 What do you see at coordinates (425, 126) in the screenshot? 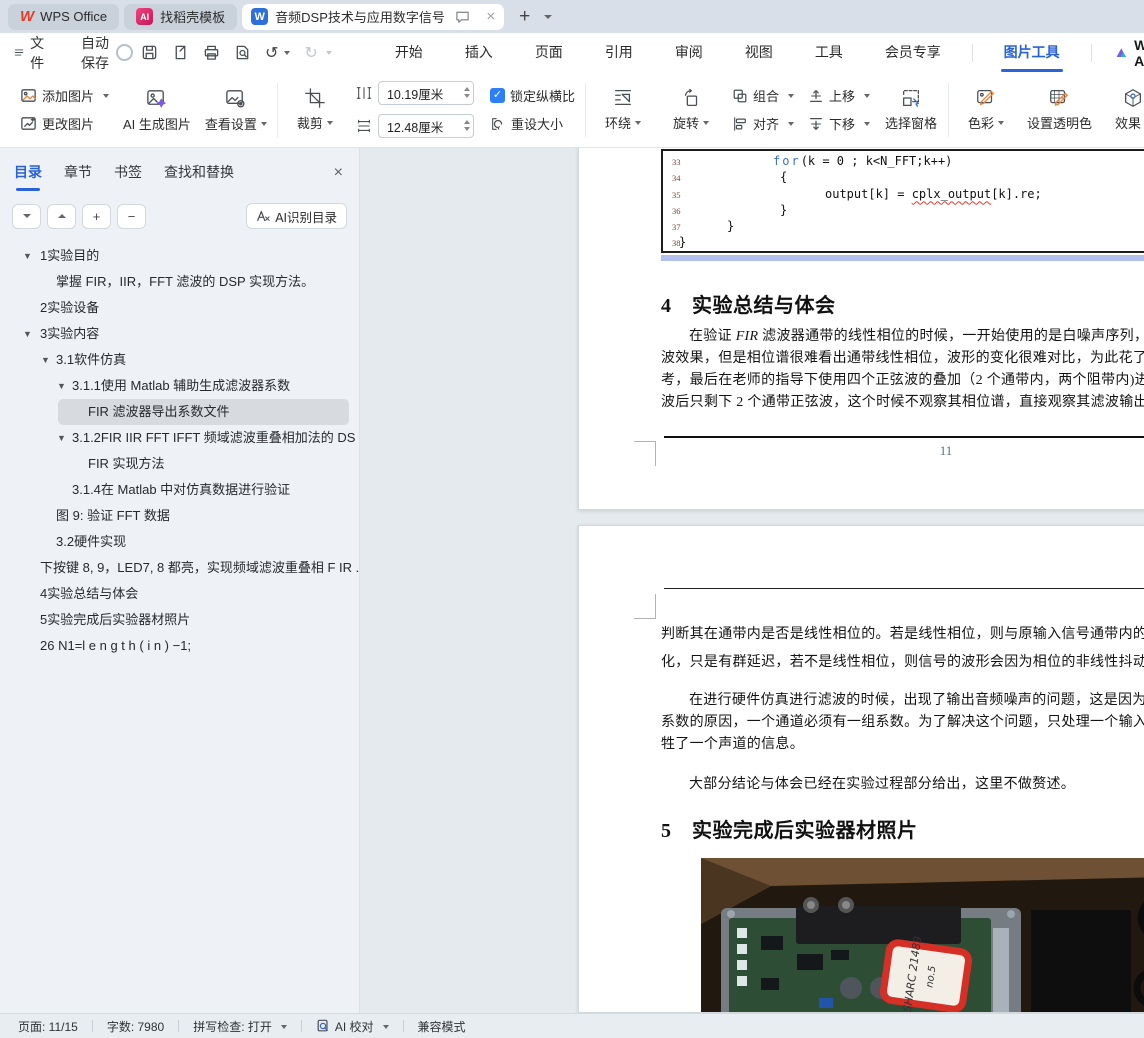
I see `width-input` at bounding box center [425, 126].